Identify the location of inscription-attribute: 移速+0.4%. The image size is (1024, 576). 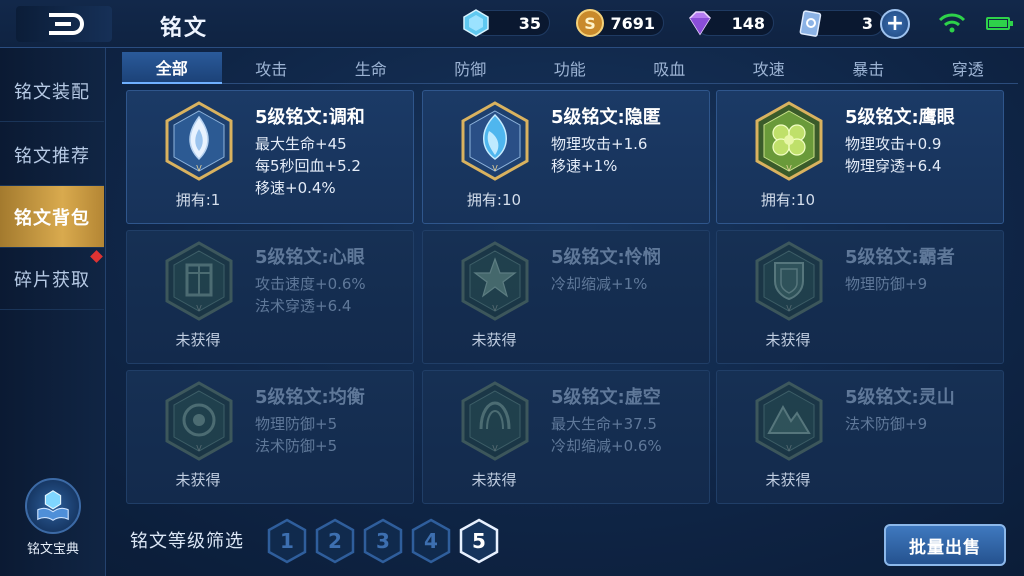
(295, 188).